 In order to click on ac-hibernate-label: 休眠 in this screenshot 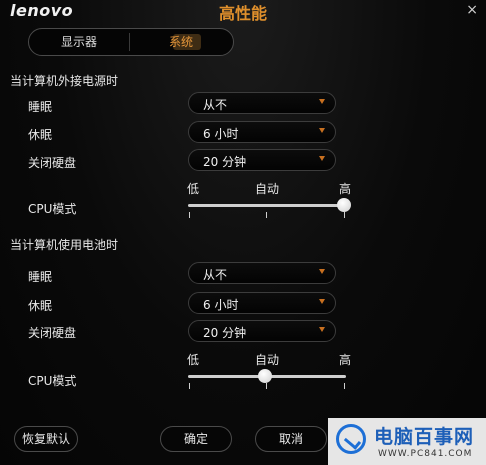, I will do `click(40, 135)`.